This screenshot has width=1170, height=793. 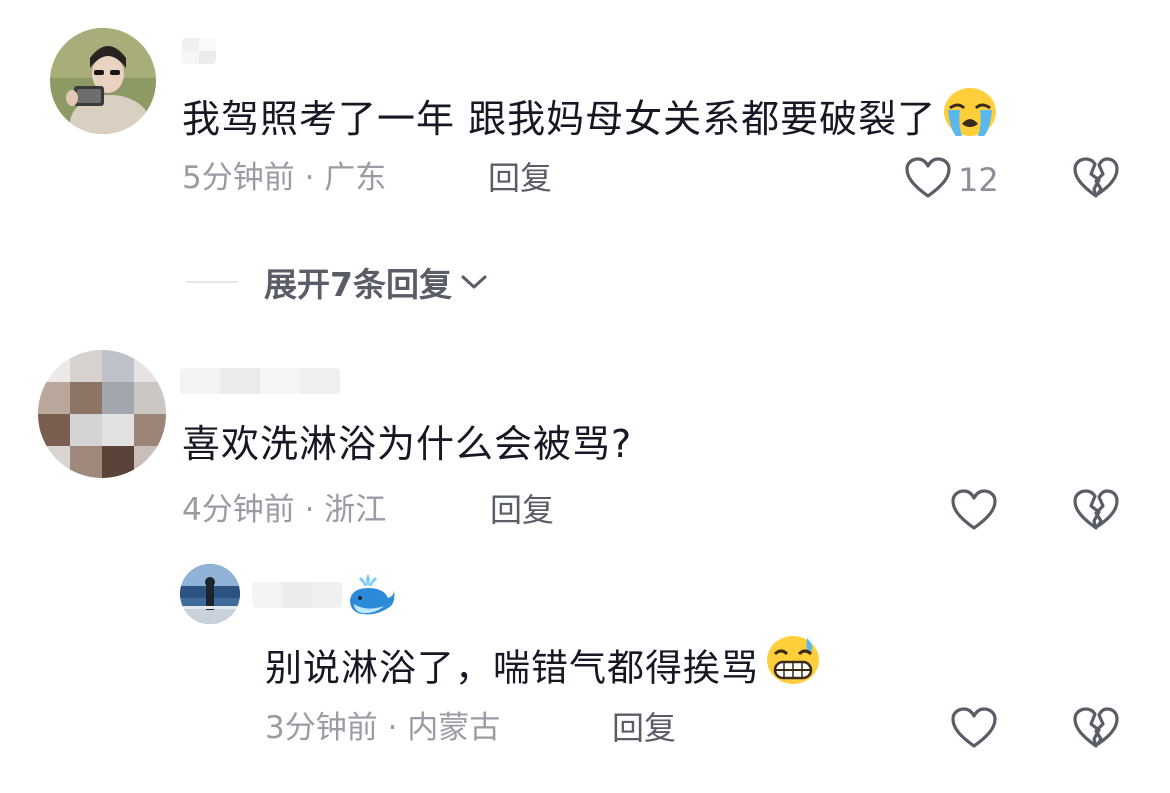 What do you see at coordinates (978, 180) in the screenshot?
I see `like-count: 12` at bounding box center [978, 180].